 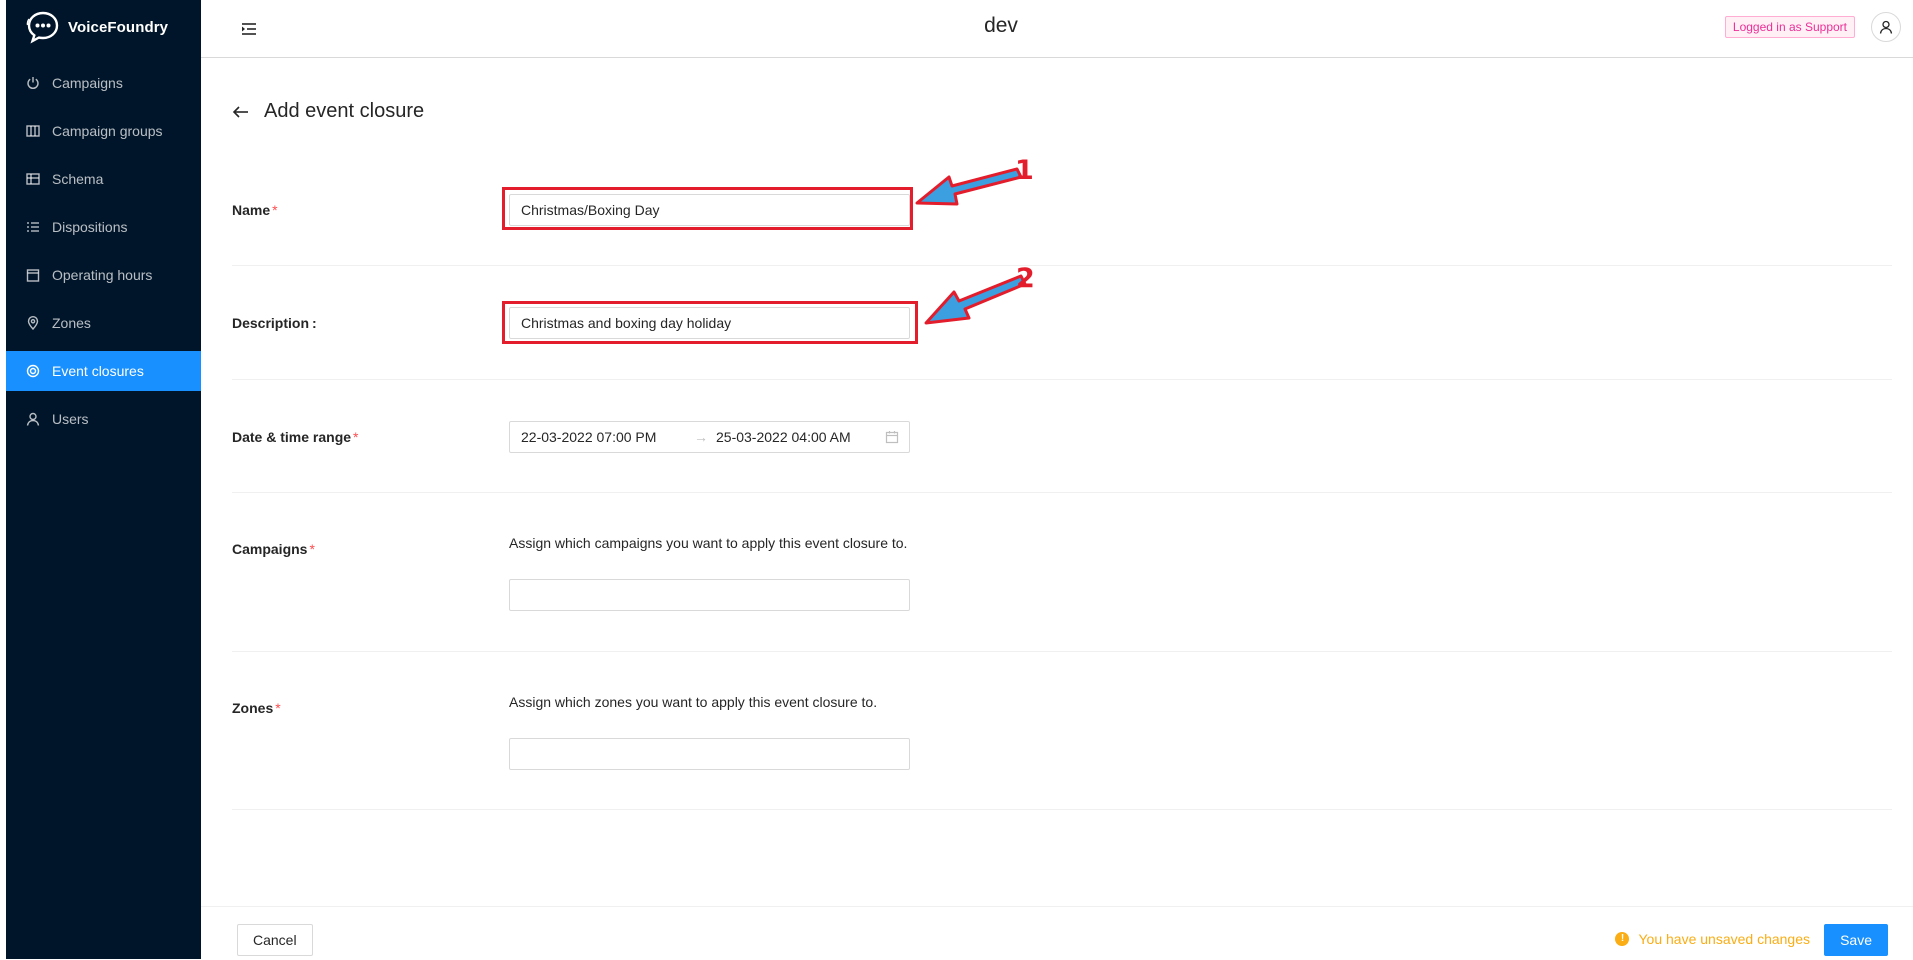 I want to click on campaigns-label-text: Campaigns, so click(x=270, y=549).